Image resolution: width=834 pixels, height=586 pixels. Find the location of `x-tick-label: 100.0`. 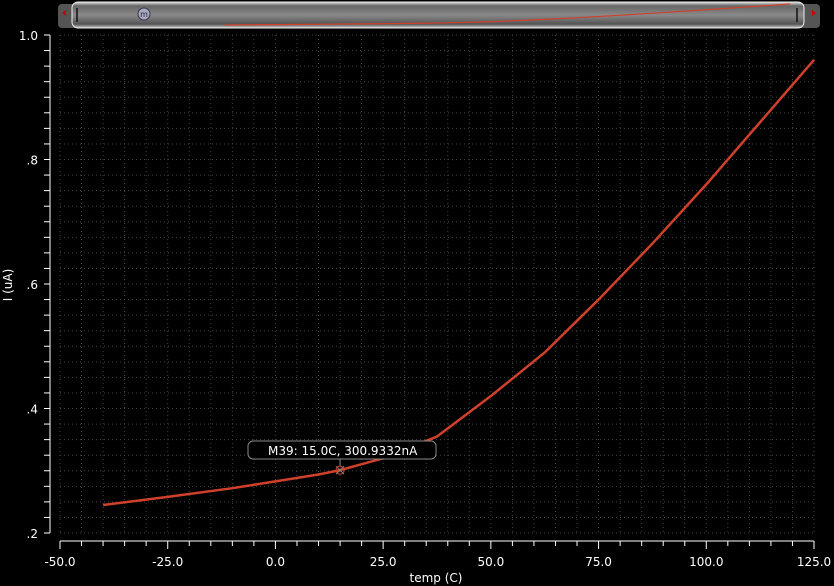

x-tick-label: 100.0 is located at coordinates (706, 562).